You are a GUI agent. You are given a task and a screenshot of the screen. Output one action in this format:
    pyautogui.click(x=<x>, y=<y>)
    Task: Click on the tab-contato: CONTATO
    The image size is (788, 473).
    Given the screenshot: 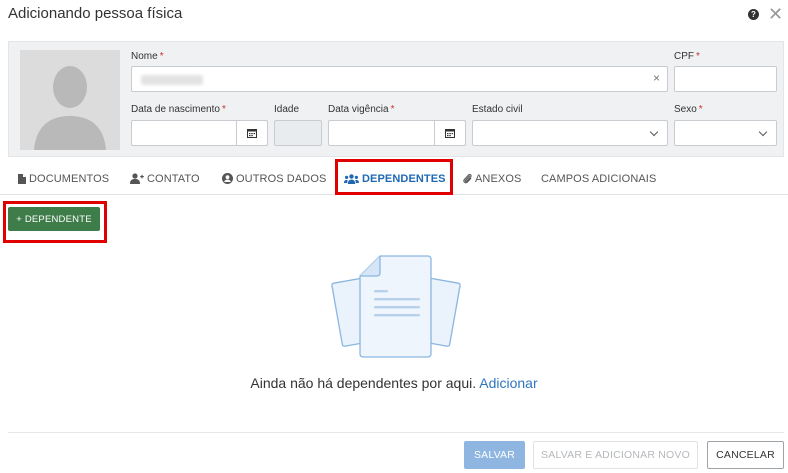 What is the action you would take?
    pyautogui.click(x=165, y=178)
    